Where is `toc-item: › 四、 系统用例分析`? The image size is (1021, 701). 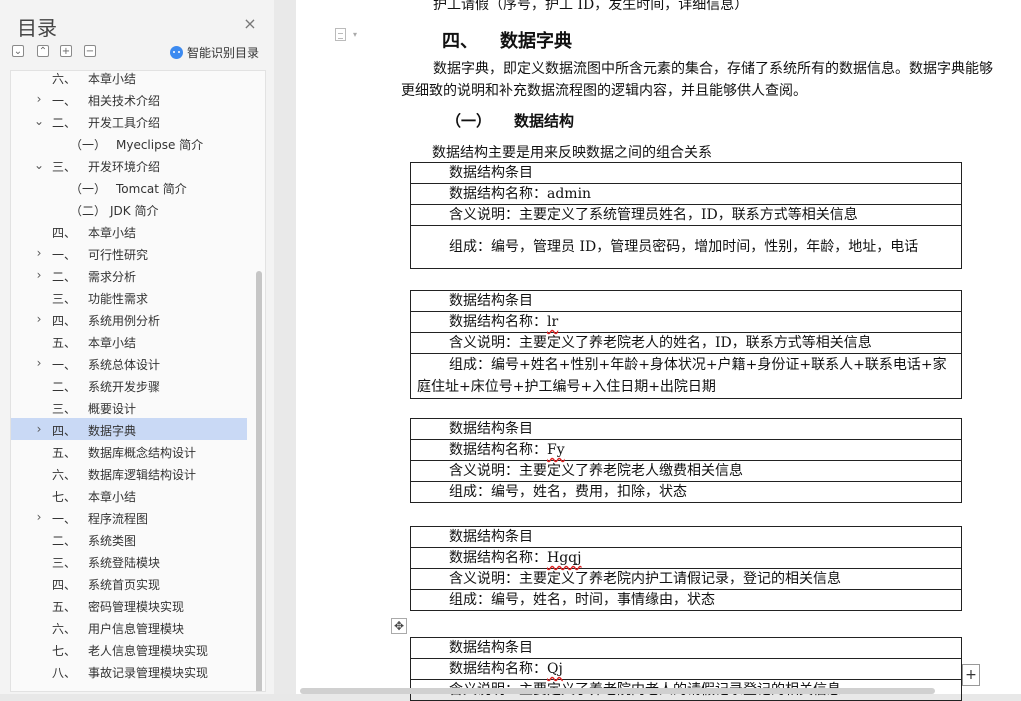
toc-item: › 四、 系统用例分析 is located at coordinates (129, 319).